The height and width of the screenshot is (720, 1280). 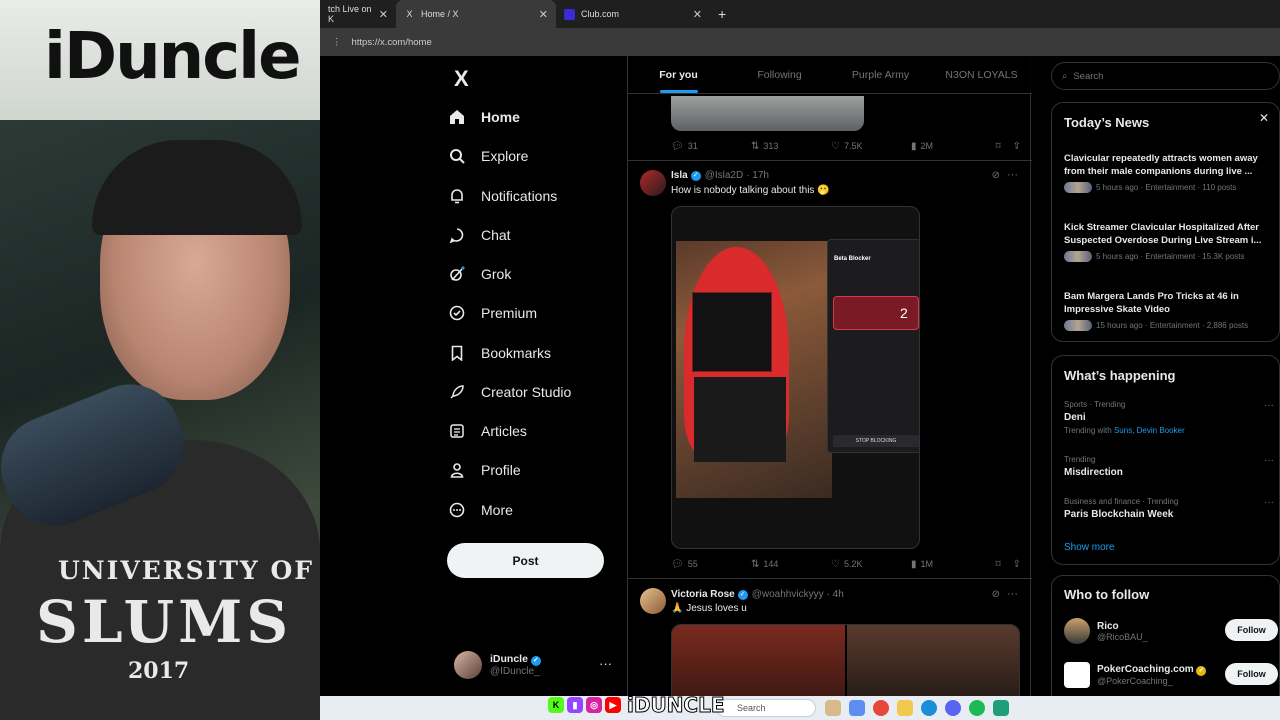 I want to click on nav-chat: Chat, so click(x=479, y=235).